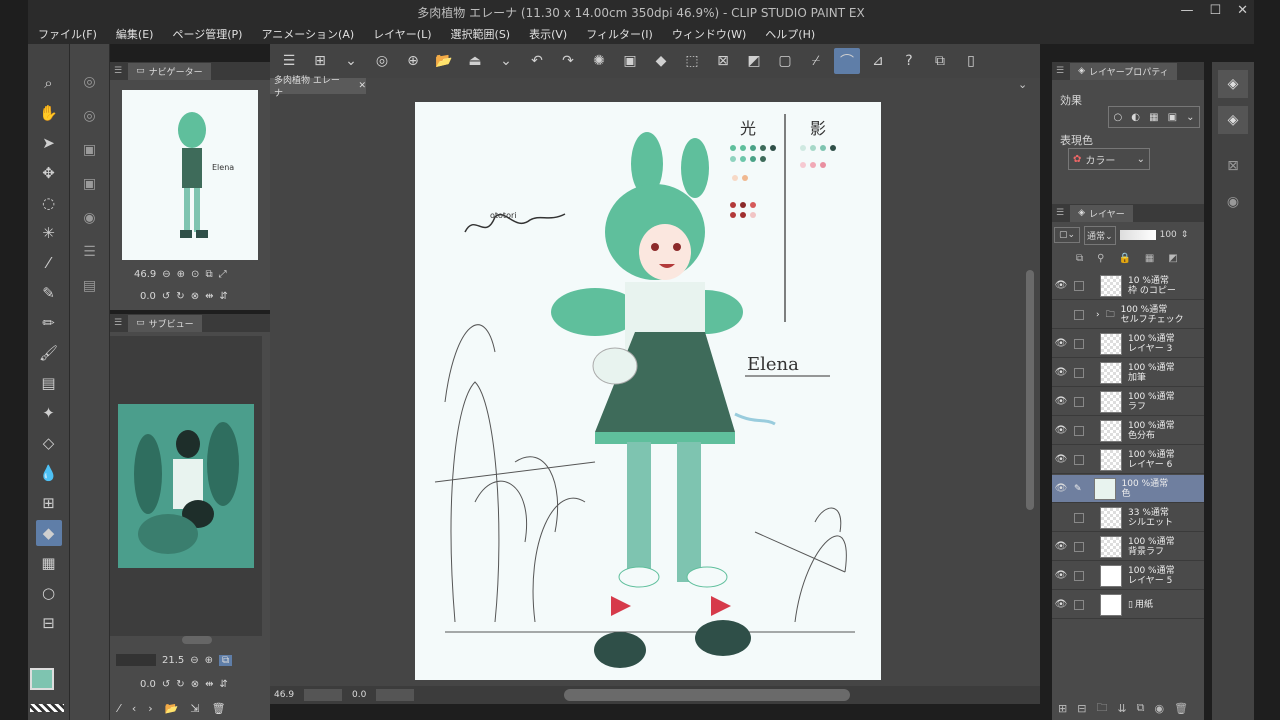 Image resolution: width=1280 pixels, height=720 pixels. Describe the element at coordinates (226, 660) in the screenshot. I see `subview-fit-icon: ⧉` at that location.